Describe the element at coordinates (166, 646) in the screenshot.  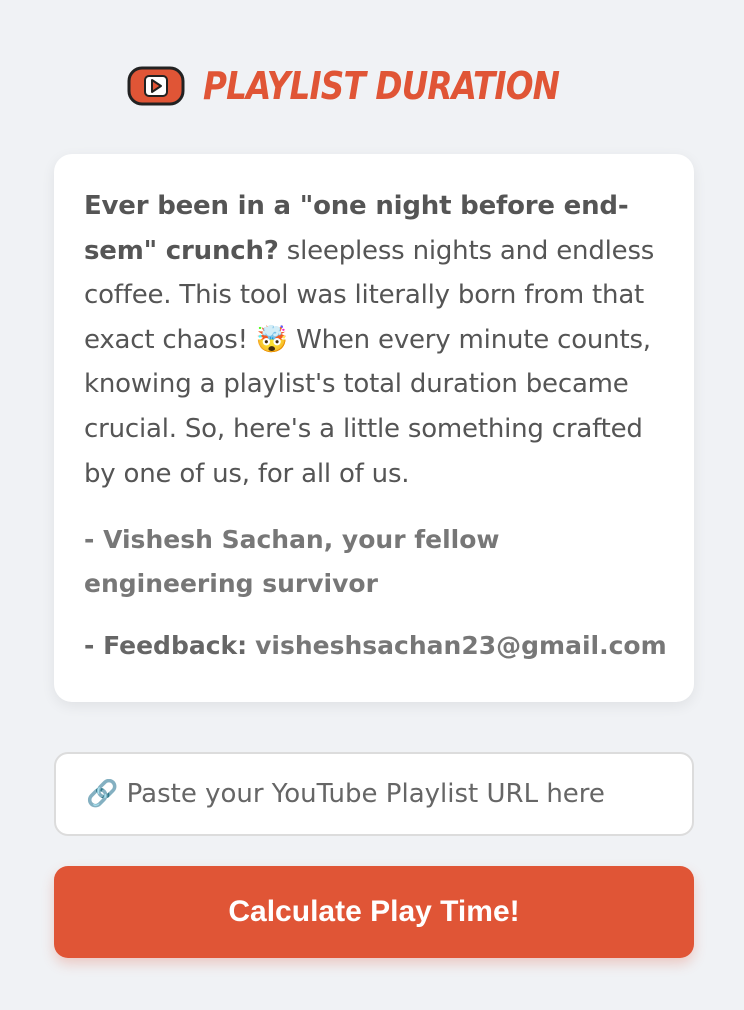
I see `feedback-label: - Feedback:` at that location.